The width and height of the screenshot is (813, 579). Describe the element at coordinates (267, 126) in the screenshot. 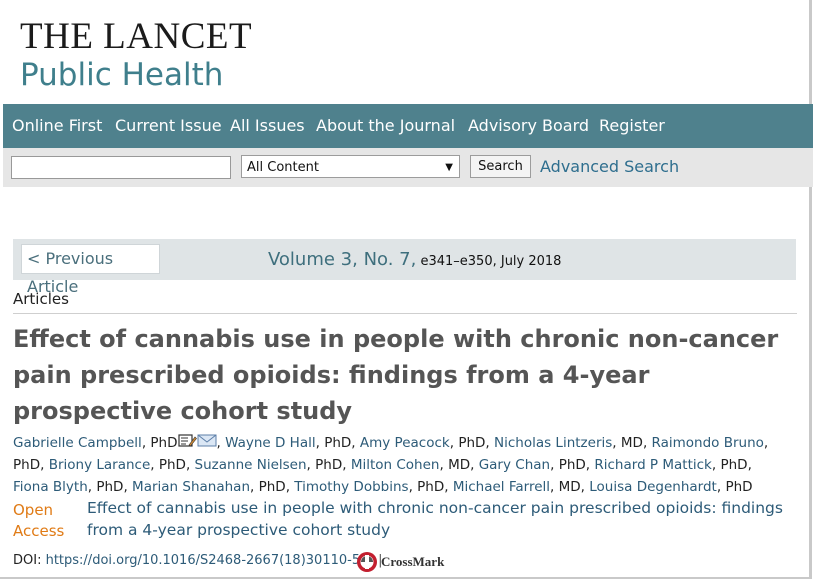

I see `nav-all-issues: All Issues` at that location.